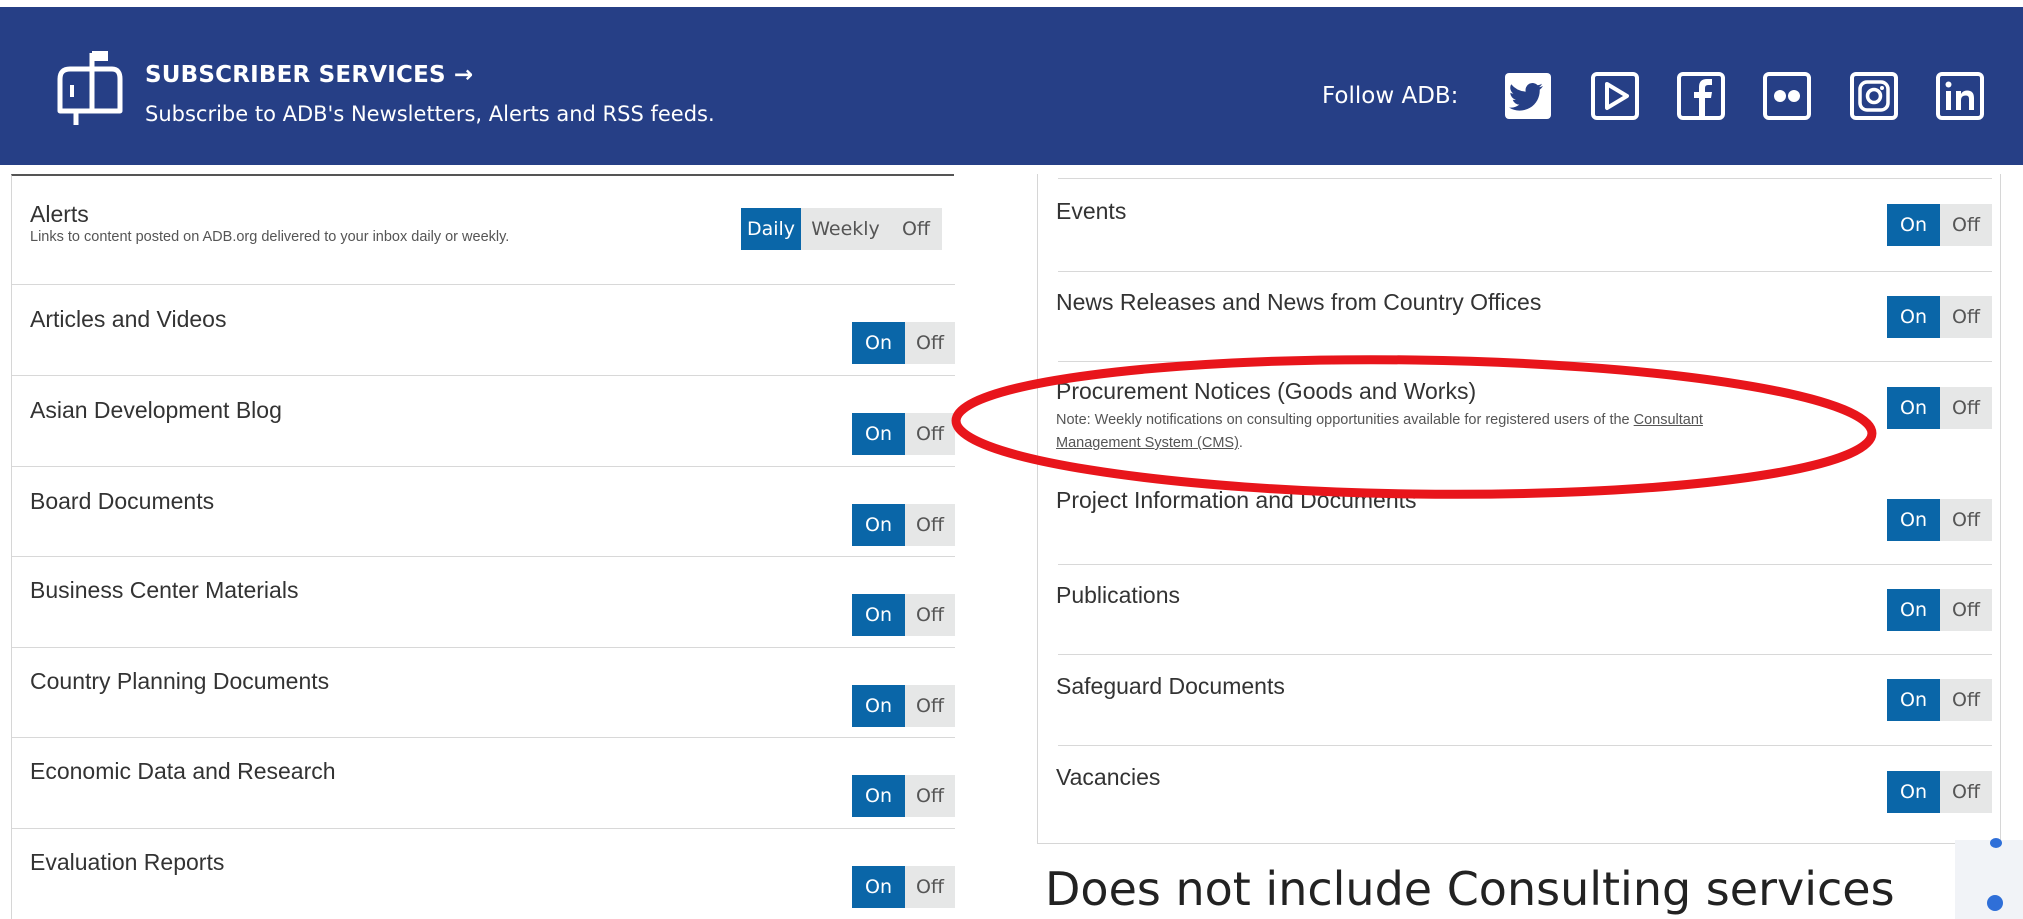 The image size is (2023, 919). Describe the element at coordinates (122, 501) in the screenshot. I see `board-documents-title: Board Documents` at that location.